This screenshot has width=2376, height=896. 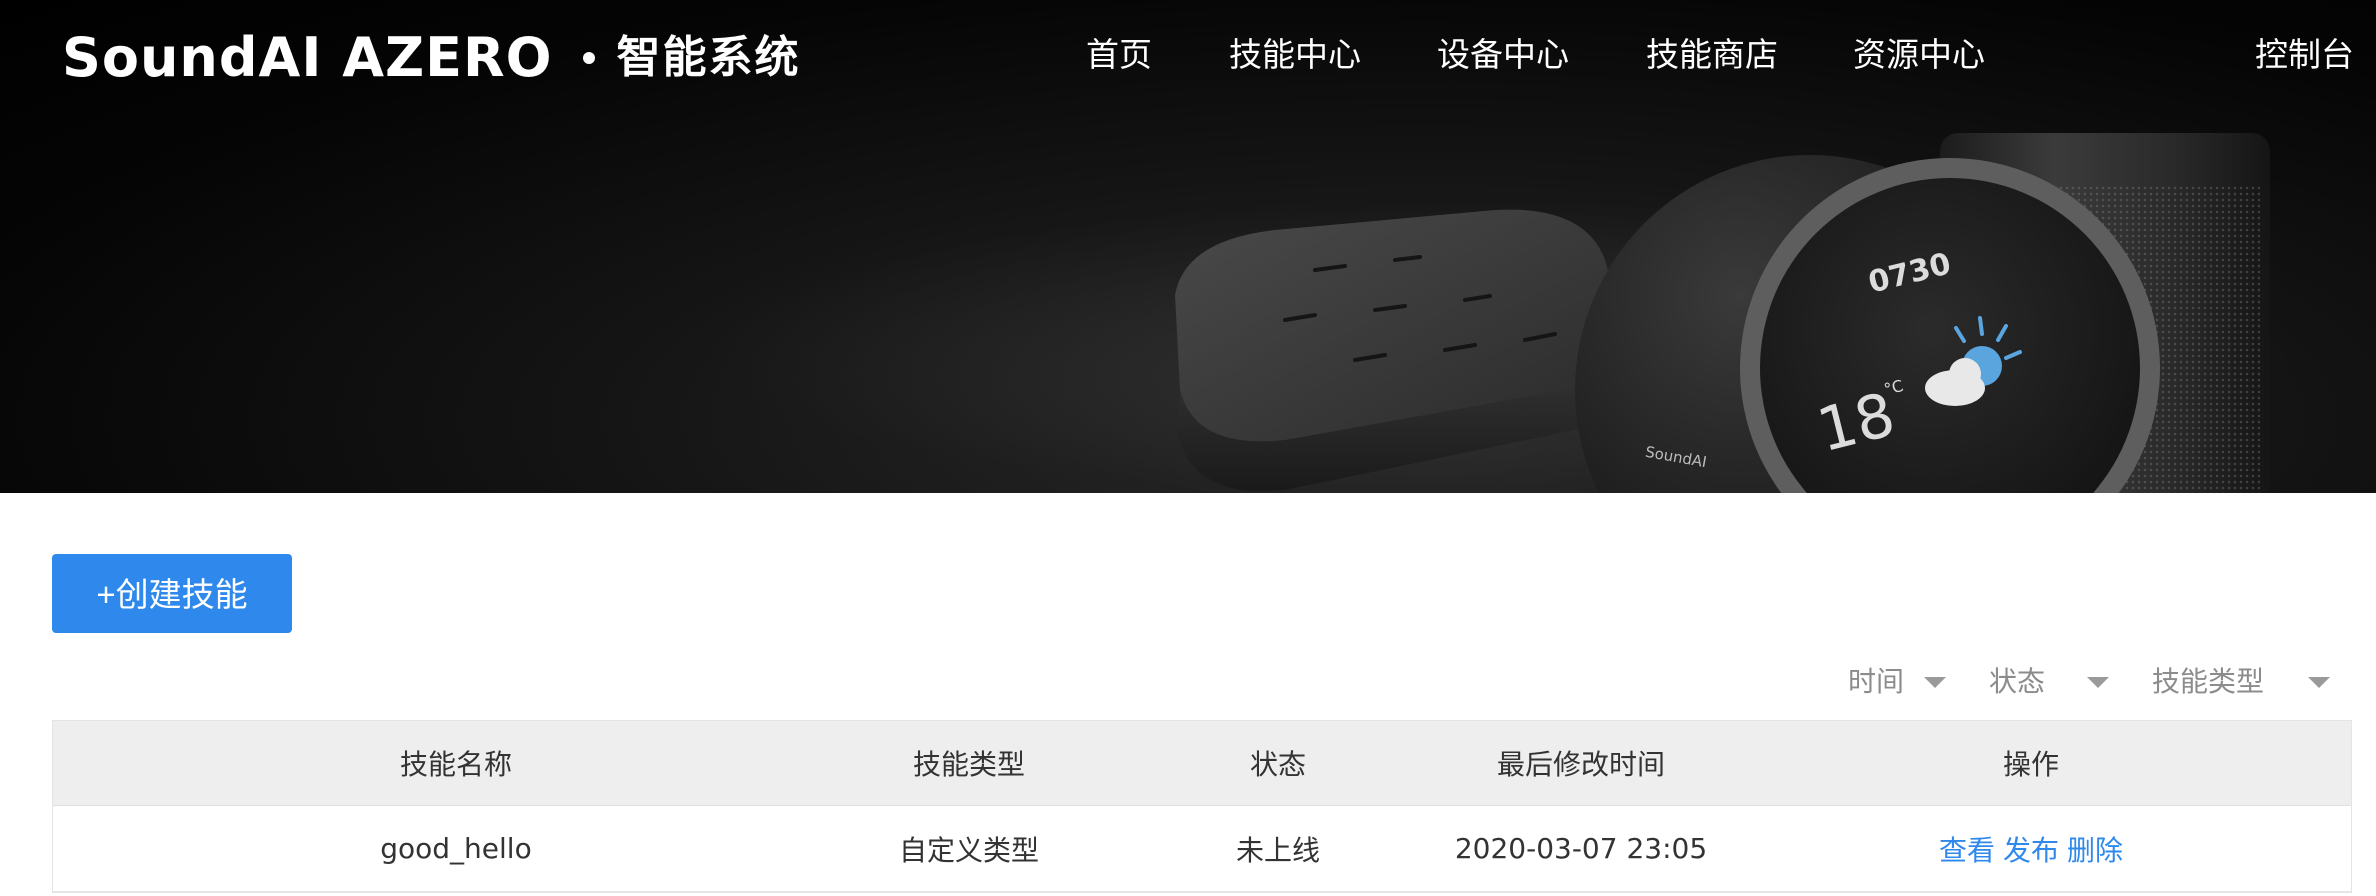 I want to click on screen-temp-unit: °C, so click(x=1893, y=387).